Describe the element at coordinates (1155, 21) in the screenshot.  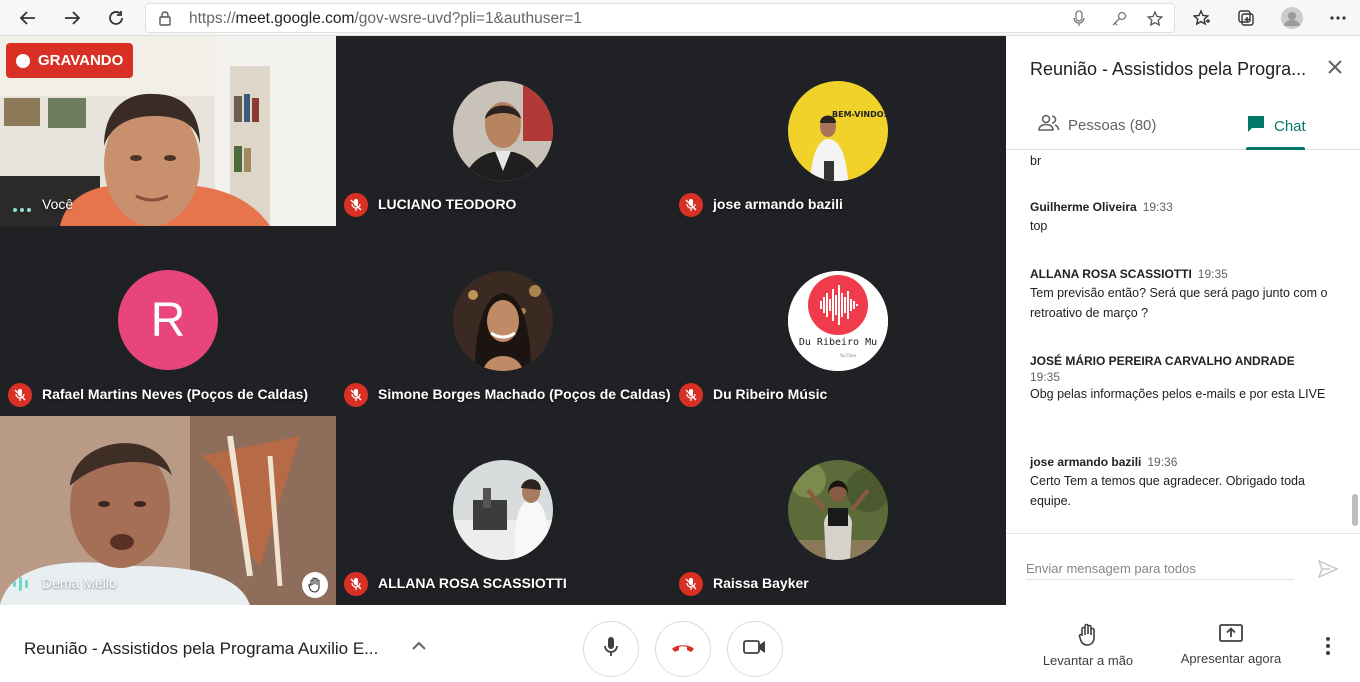
I see `star-add-icon` at that location.